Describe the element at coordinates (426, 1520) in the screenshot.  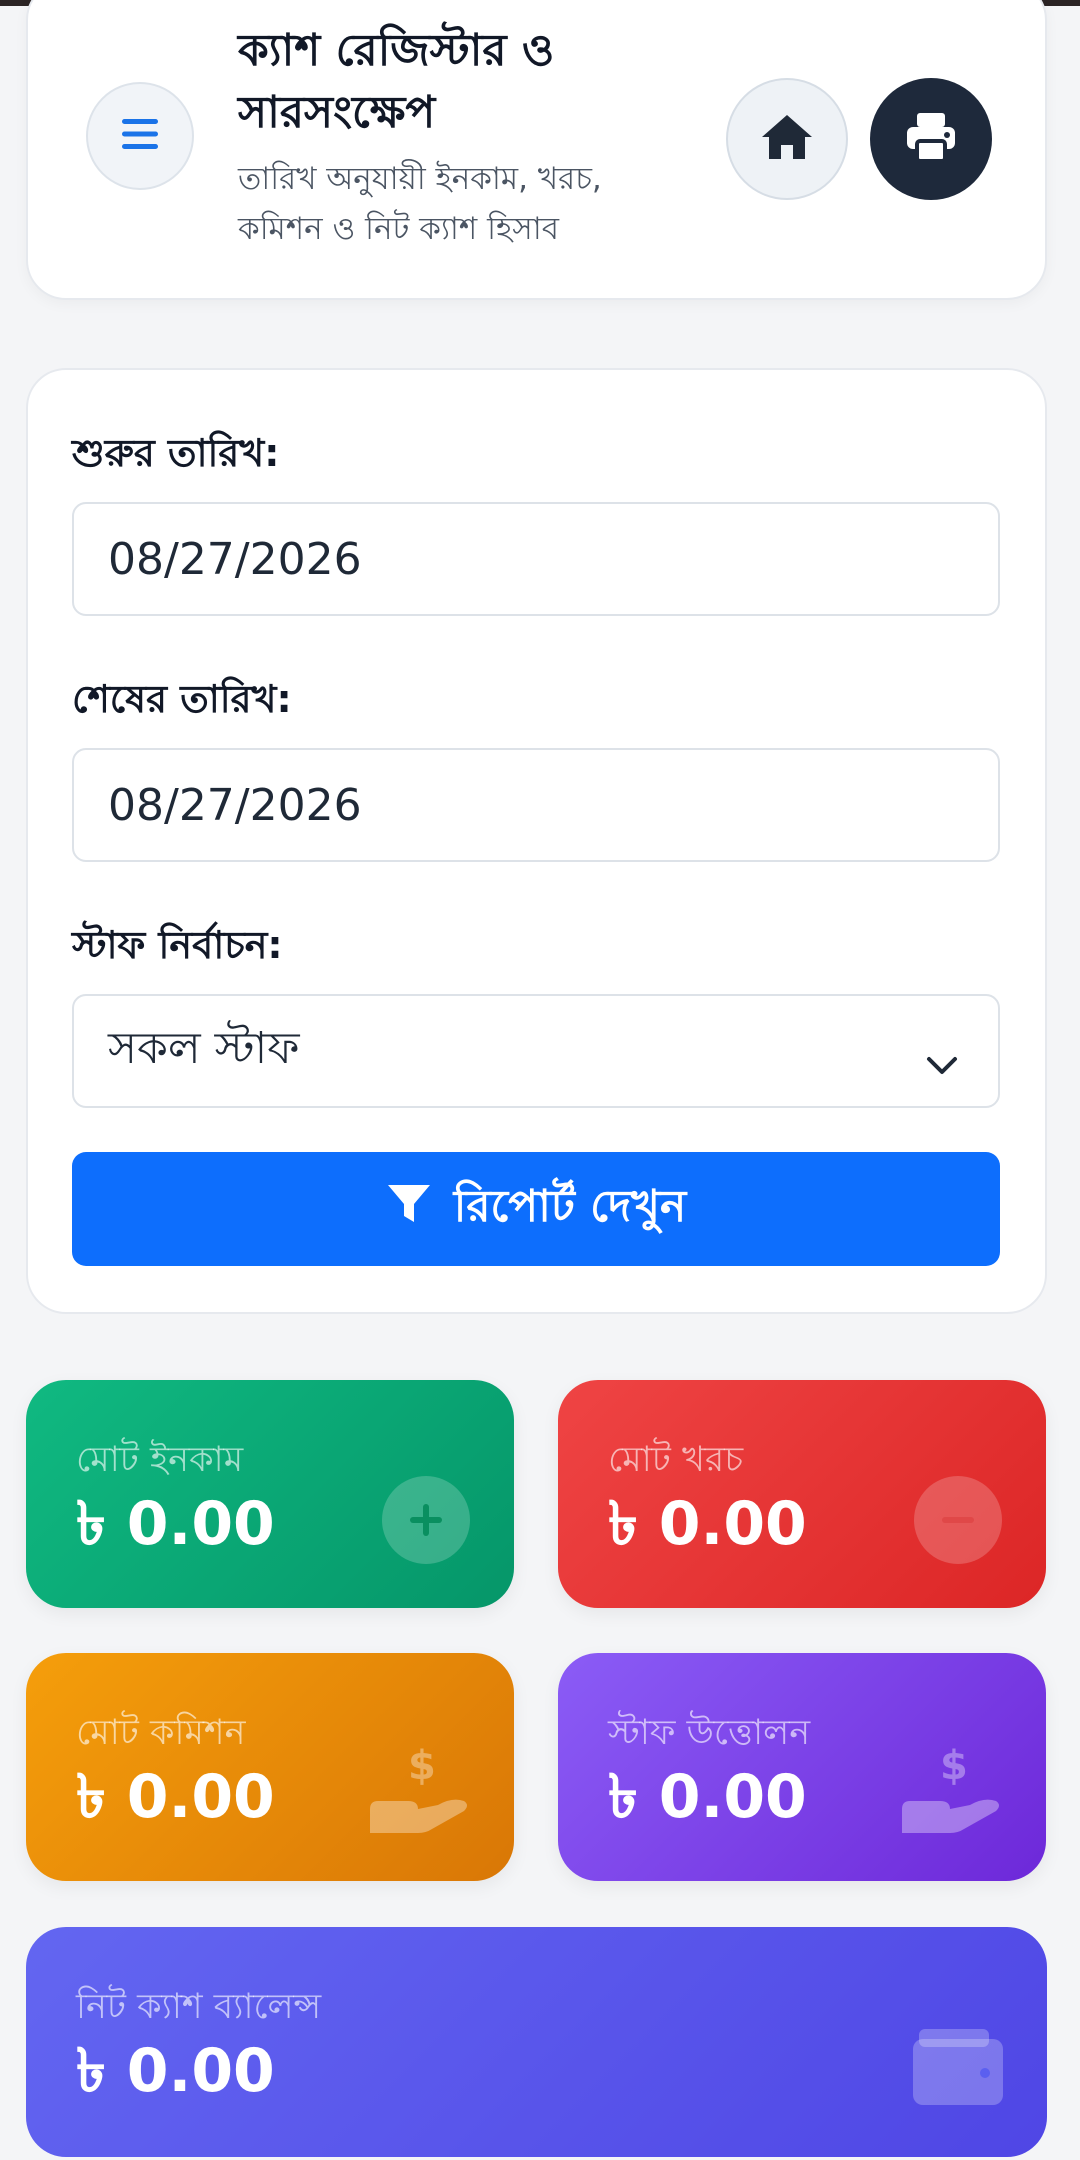
I see `plus-icon` at that location.